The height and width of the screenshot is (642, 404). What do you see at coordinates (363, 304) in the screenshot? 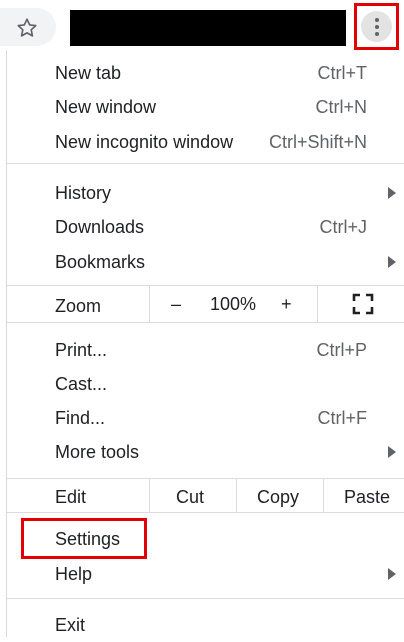
I see `fullscreen-icon` at bounding box center [363, 304].